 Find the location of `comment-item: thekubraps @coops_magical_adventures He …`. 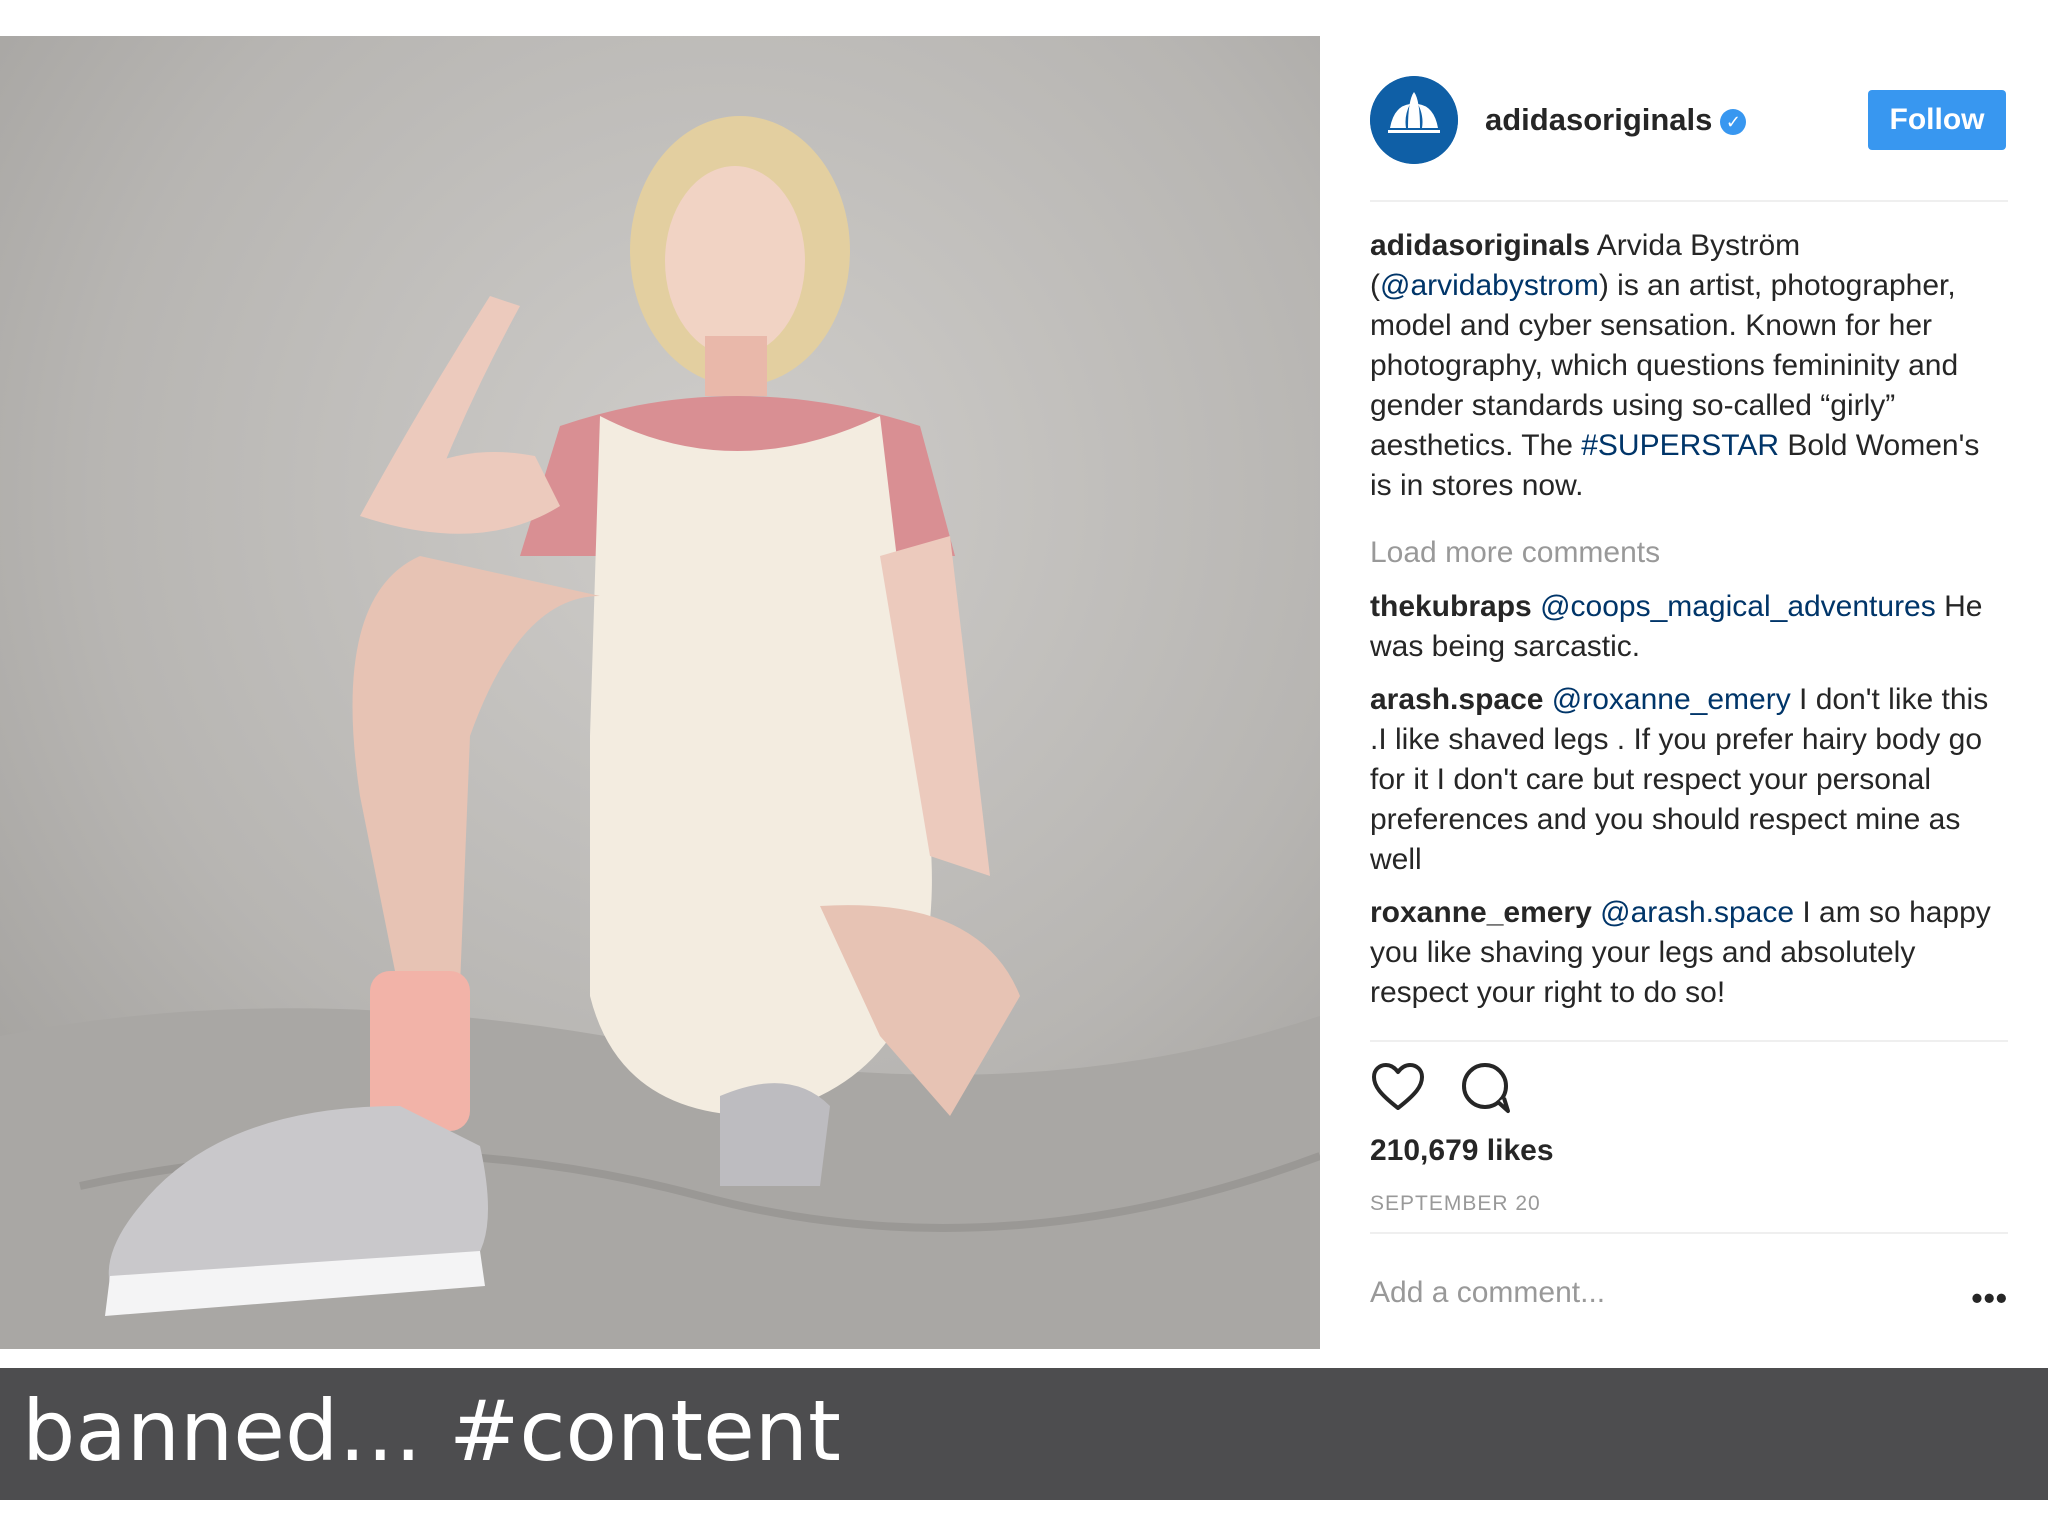

comment-item: thekubraps @coops_magical_adventures He … is located at coordinates (1686, 627).